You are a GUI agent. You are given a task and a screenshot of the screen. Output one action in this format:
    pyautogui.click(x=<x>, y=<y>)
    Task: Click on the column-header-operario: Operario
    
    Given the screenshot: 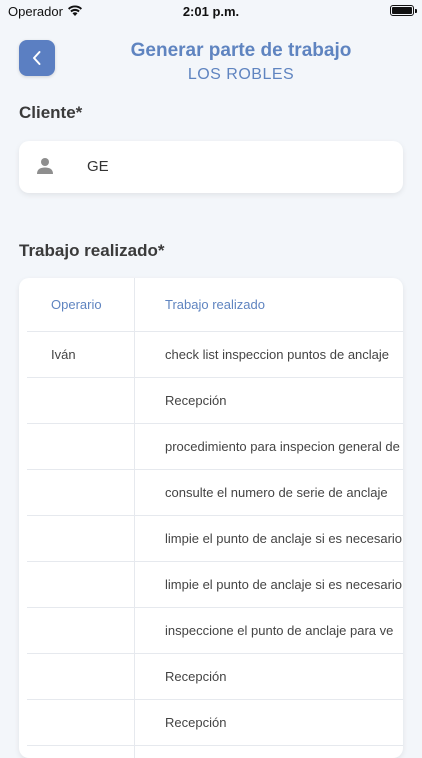 What is the action you would take?
    pyautogui.click(x=81, y=304)
    